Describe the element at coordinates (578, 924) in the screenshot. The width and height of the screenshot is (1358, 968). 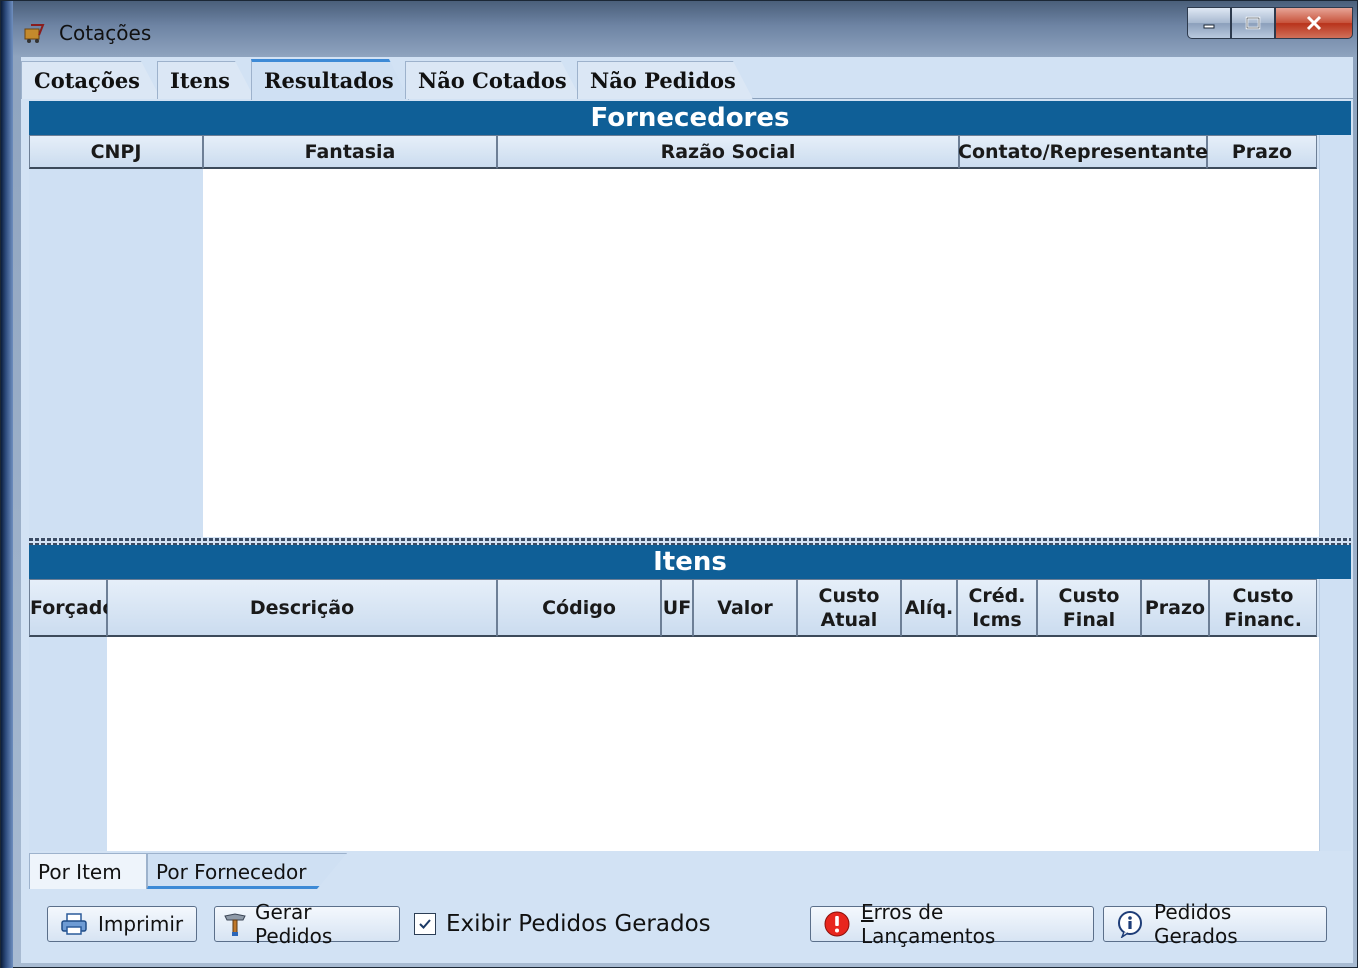
I see `exibir-pedidos-gerados-label: Exibir Pedidos Gerados` at that location.